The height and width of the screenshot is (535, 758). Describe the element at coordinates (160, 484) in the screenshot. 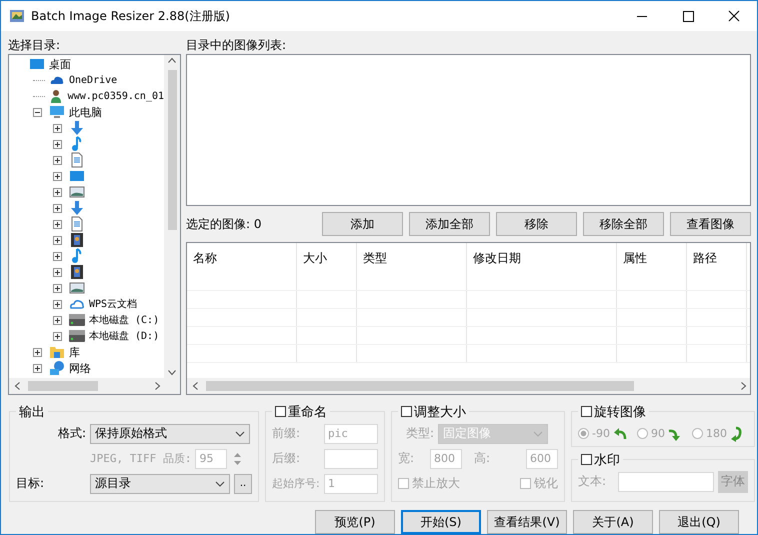

I see `target-dropdown: 源目录` at that location.